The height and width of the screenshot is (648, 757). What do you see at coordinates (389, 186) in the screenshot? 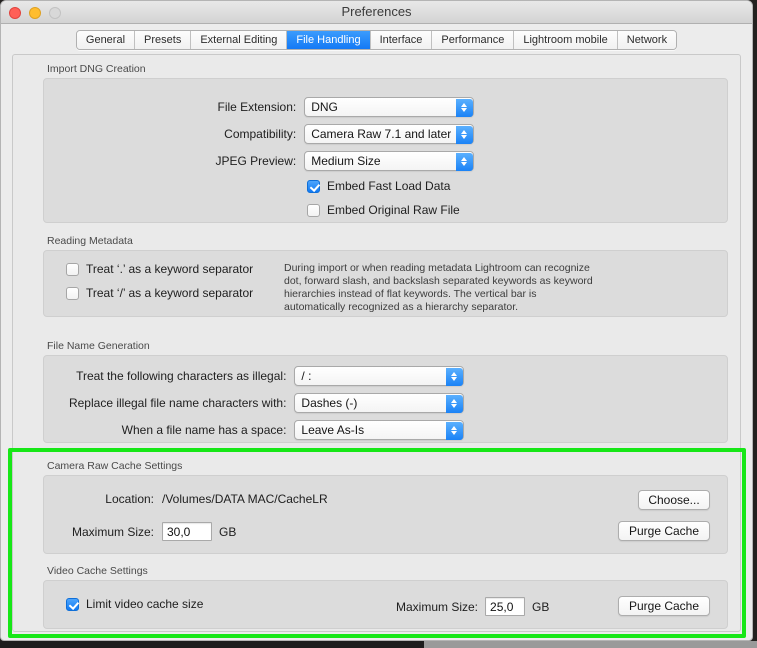
I see `label-embed-fast-load-data: Embed Fast Load Data` at bounding box center [389, 186].